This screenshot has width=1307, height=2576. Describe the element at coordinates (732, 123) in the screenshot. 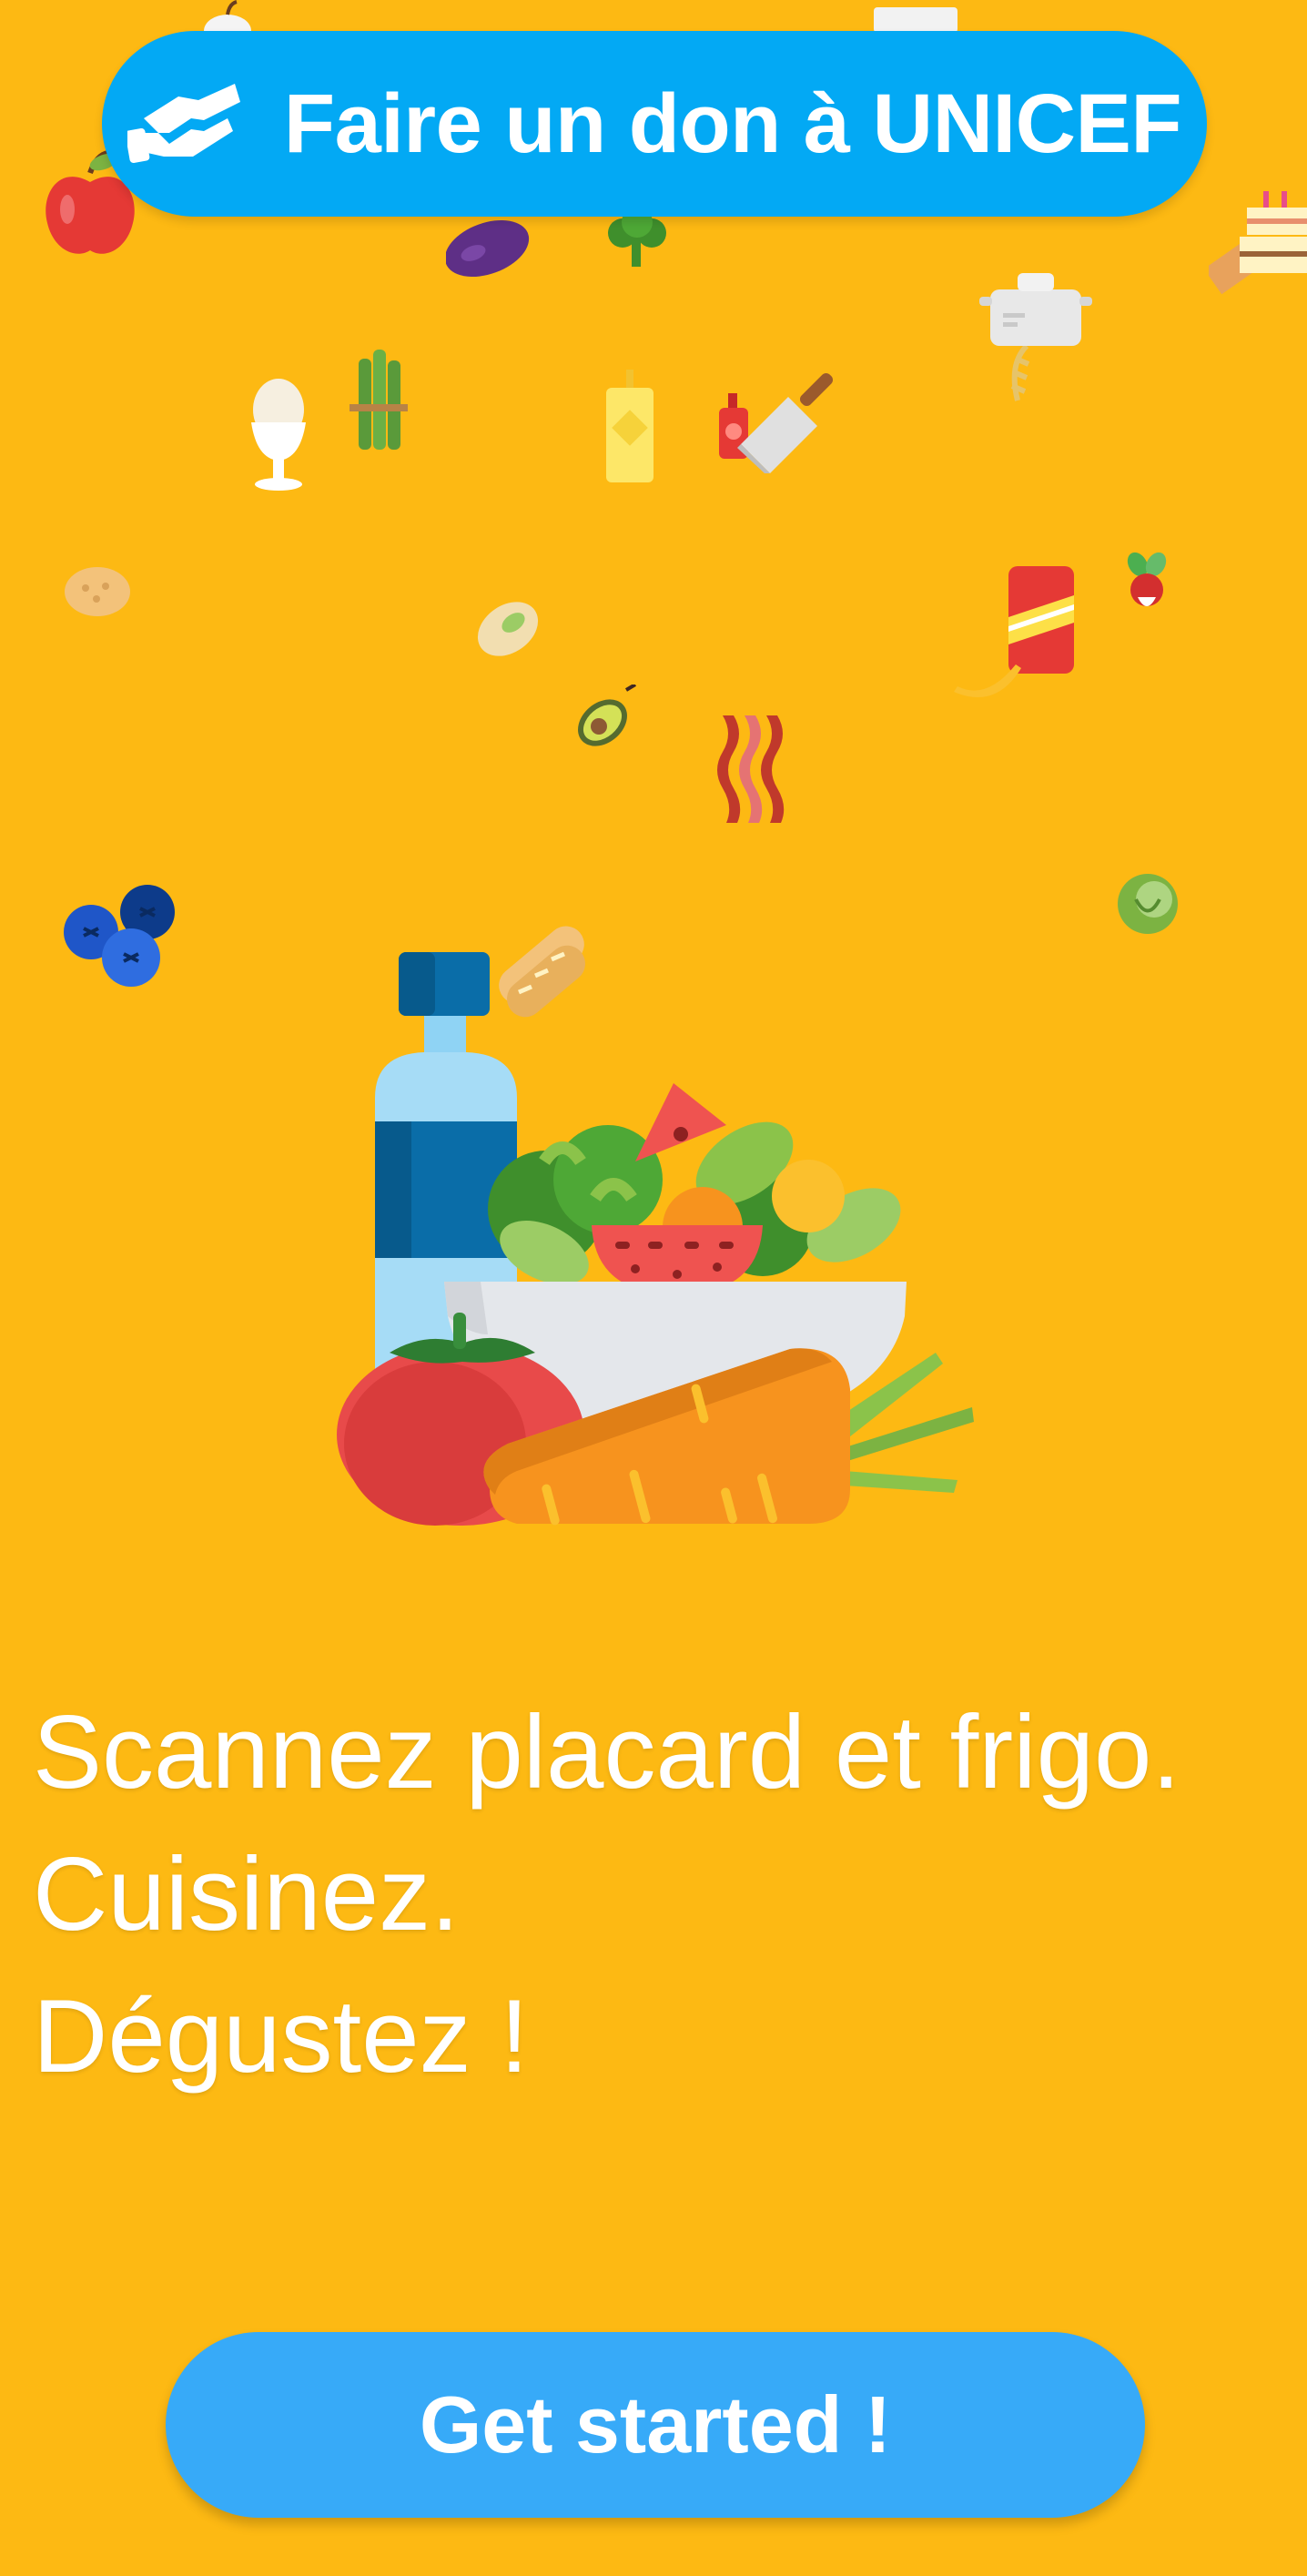

I see `donate-button-label: Faire un don à UNICEF` at that location.